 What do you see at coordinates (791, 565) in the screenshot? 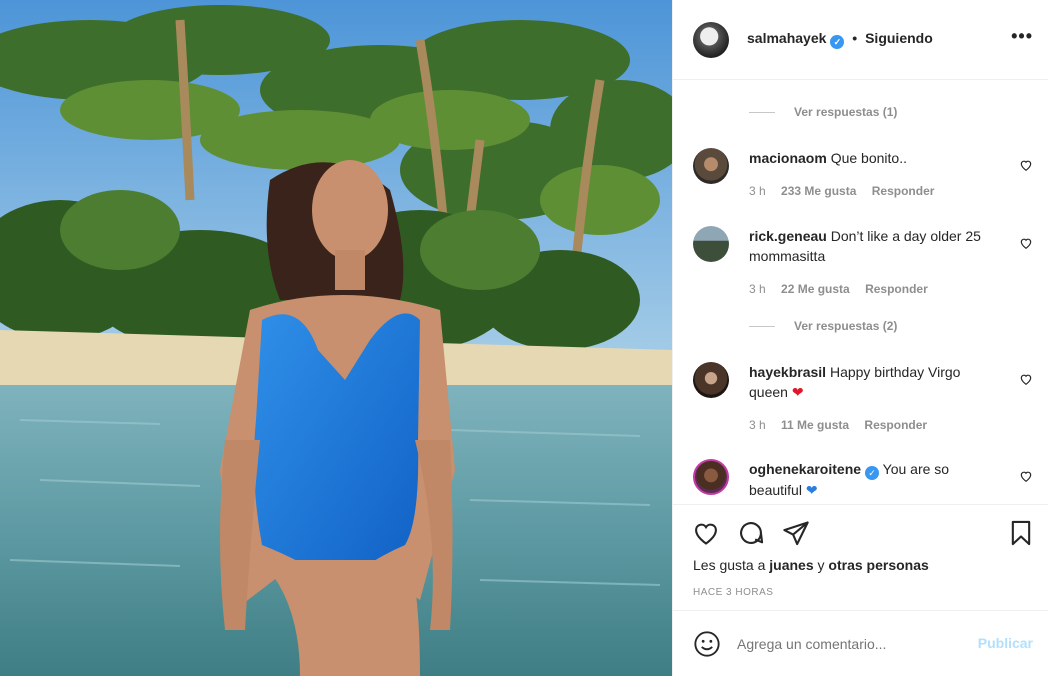
I see `likes-user-link: juanes` at bounding box center [791, 565].